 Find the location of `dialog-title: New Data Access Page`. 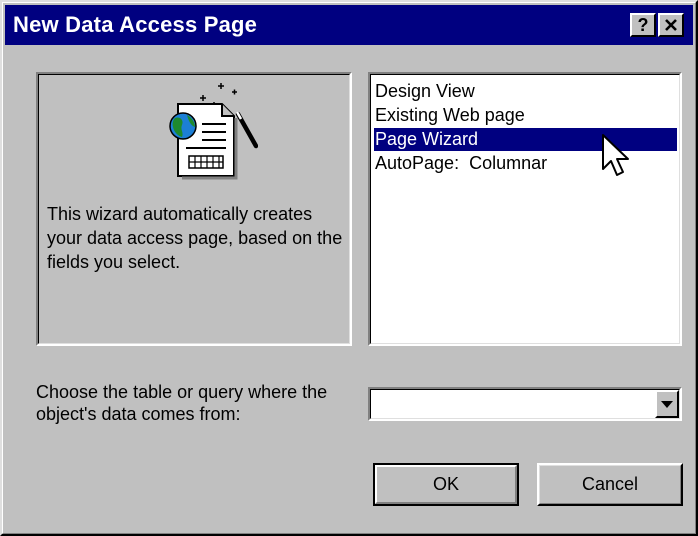

dialog-title: New Data Access Page is located at coordinates (135, 24).